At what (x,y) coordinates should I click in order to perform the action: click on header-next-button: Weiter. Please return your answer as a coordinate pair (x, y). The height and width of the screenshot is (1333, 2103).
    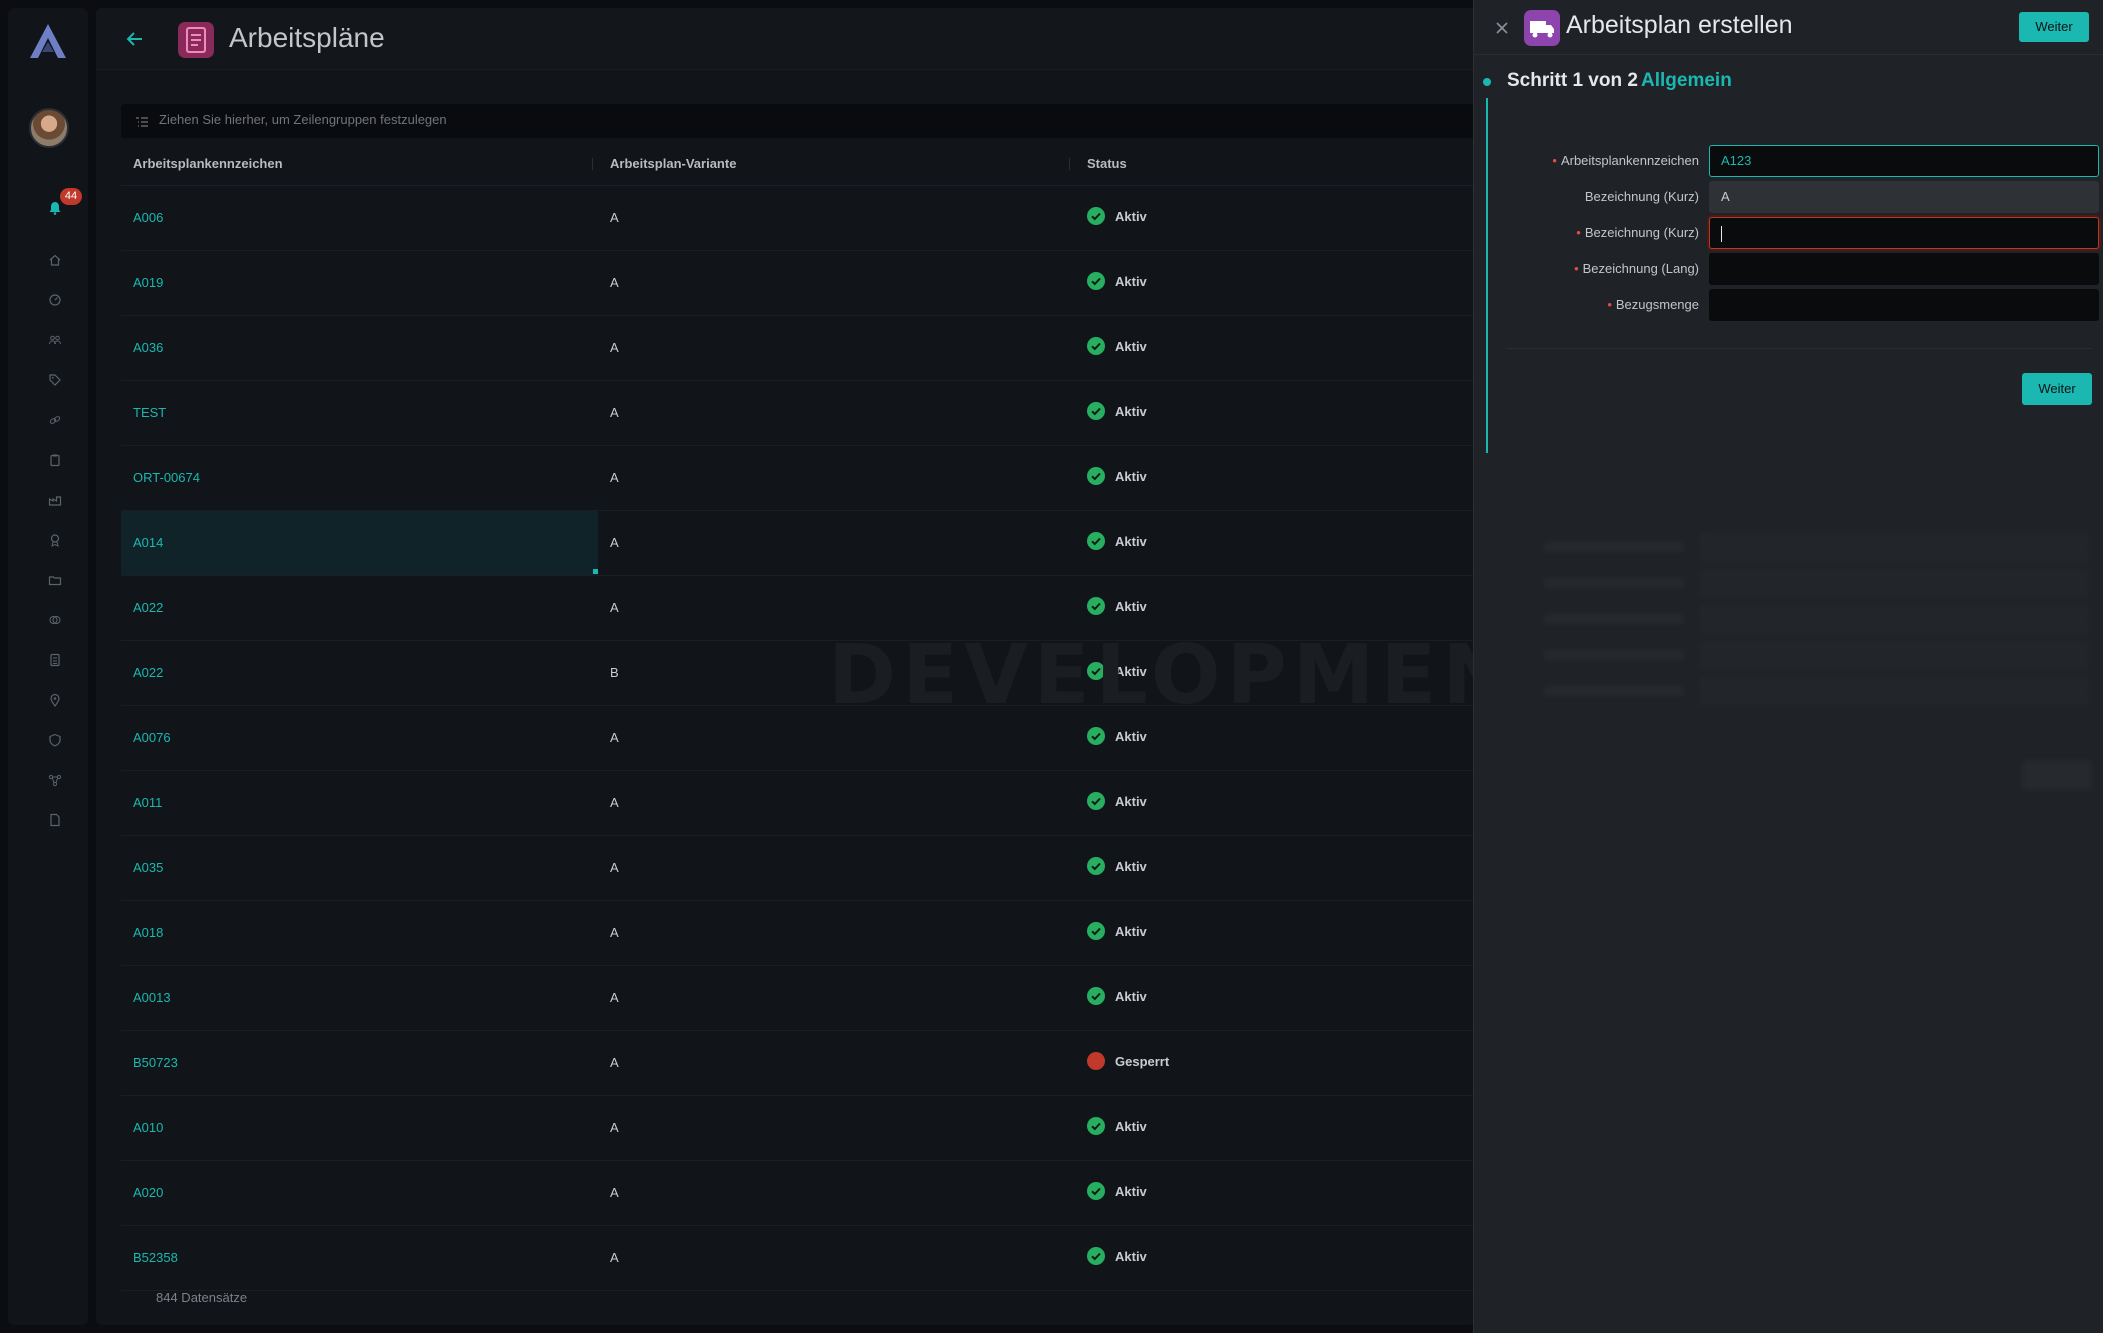
    Looking at the image, I should click on (2054, 27).